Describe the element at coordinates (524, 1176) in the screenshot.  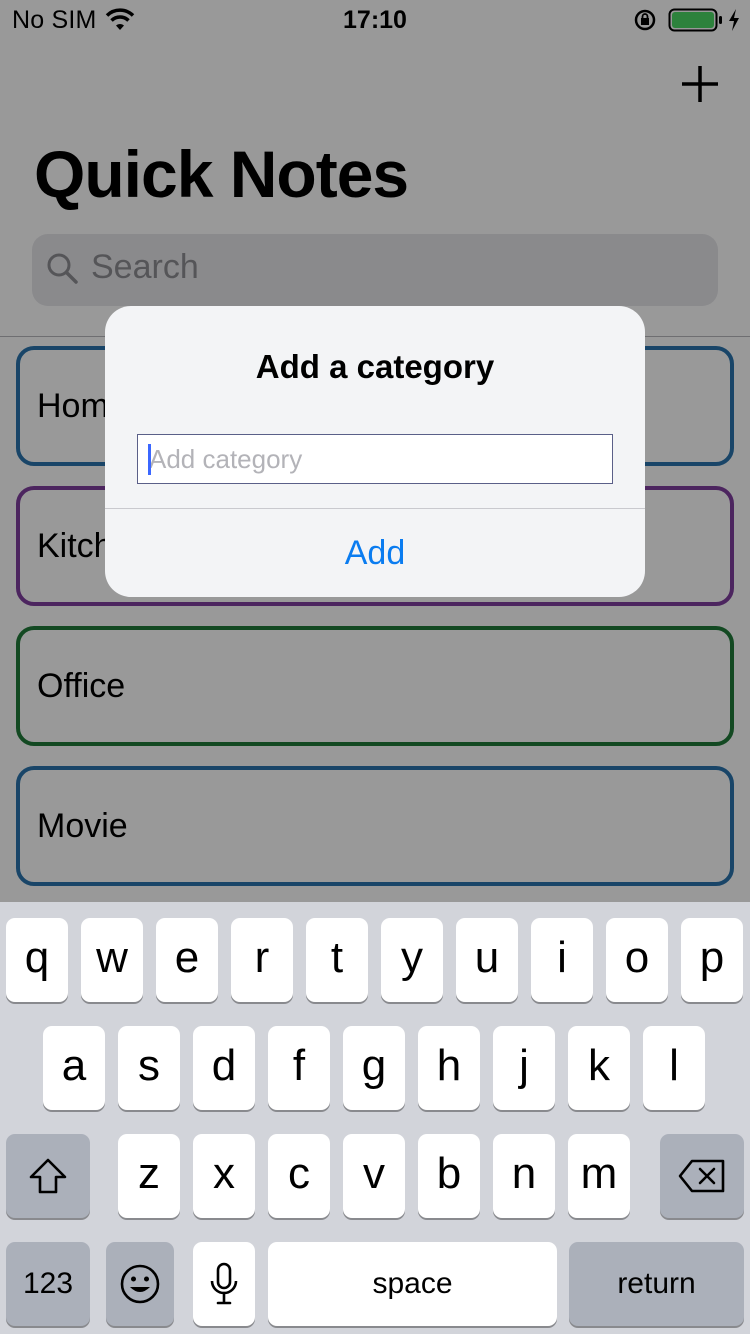
I see `key-n: n` at that location.